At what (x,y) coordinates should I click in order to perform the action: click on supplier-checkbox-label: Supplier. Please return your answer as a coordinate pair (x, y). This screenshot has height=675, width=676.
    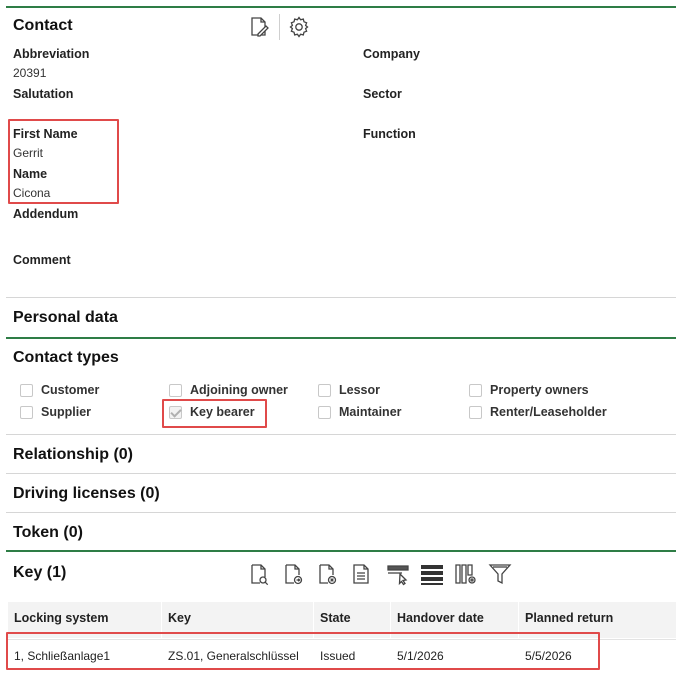
    Looking at the image, I should click on (66, 412).